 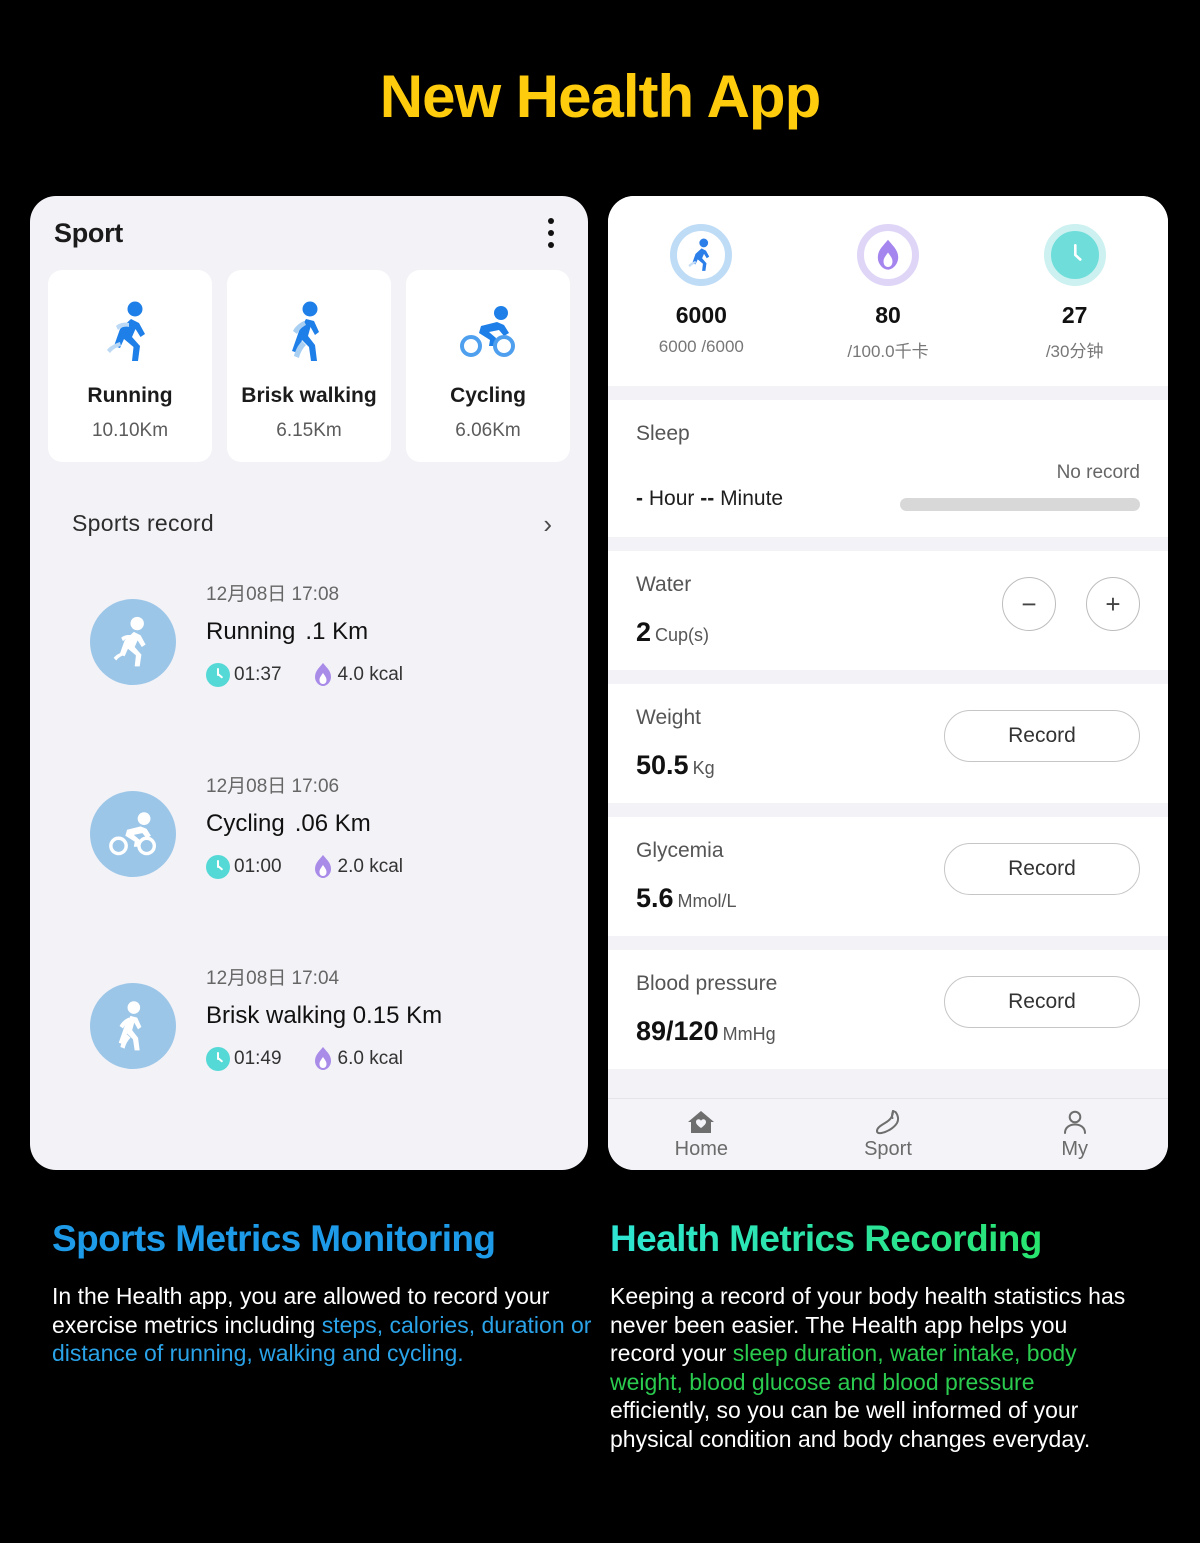 I want to click on record-body: 12月08日 17:04 Brisk walking 0.15 Km 01:49, so click(x=324, y=1014).